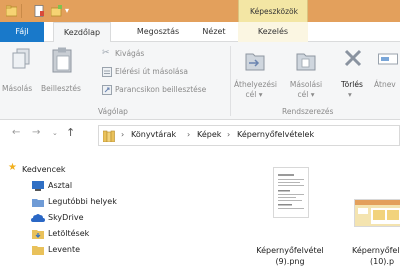  I want to click on skydrive-cloud-icon, so click(38, 219).